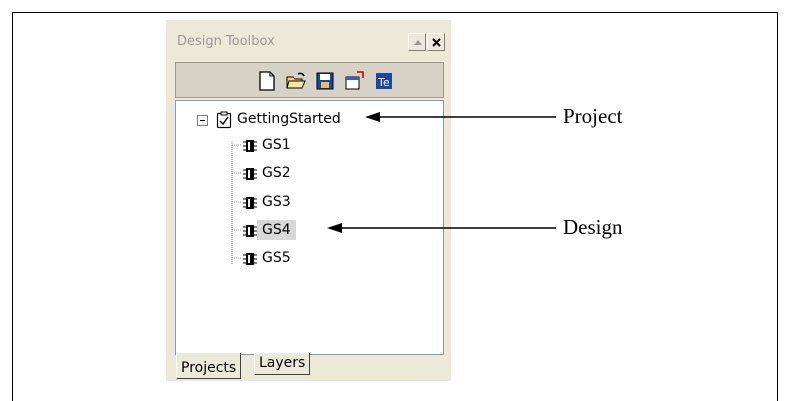 Image resolution: width=789 pixels, height=401 pixels. What do you see at coordinates (593, 227) in the screenshot?
I see `callout-design: Design` at bounding box center [593, 227].